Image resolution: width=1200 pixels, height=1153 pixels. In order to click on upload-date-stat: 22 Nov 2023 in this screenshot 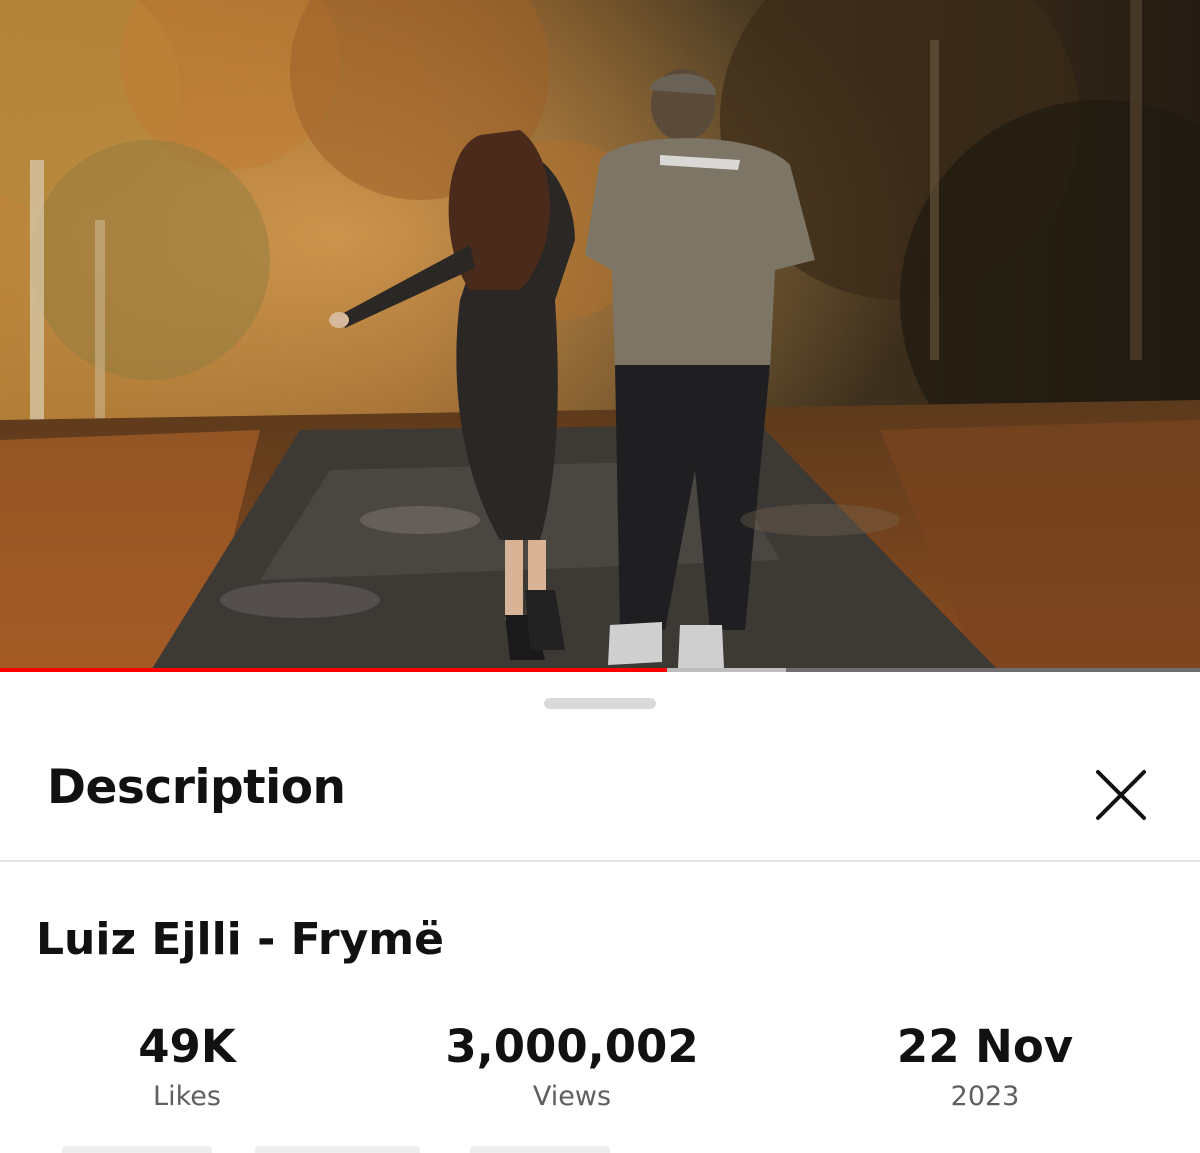, I will do `click(985, 1067)`.